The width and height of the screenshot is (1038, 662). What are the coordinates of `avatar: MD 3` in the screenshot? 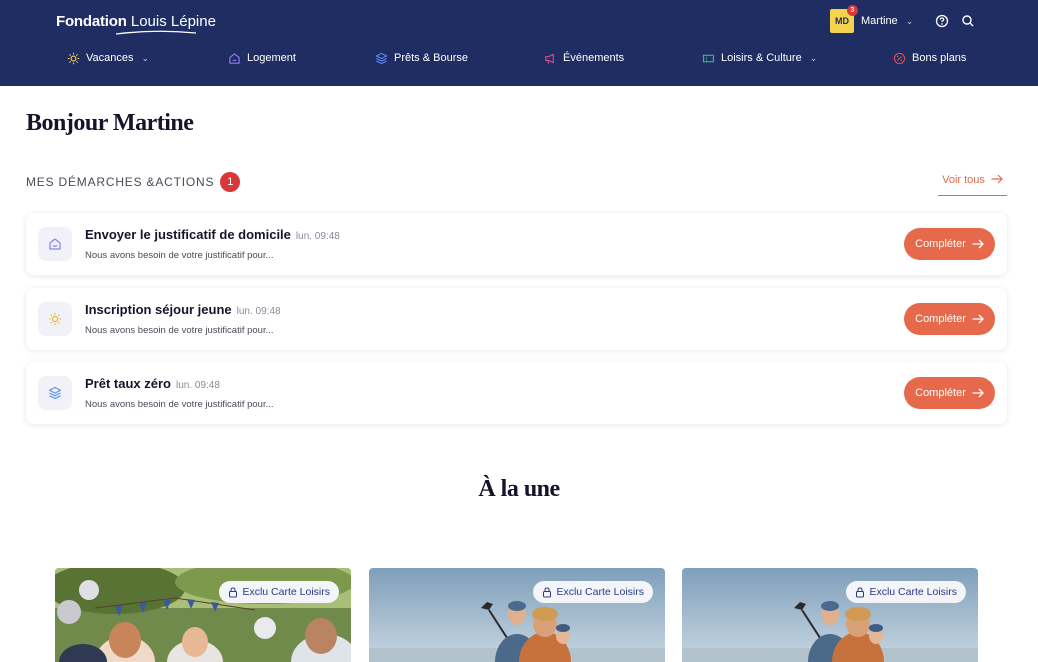 It's located at (844, 19).